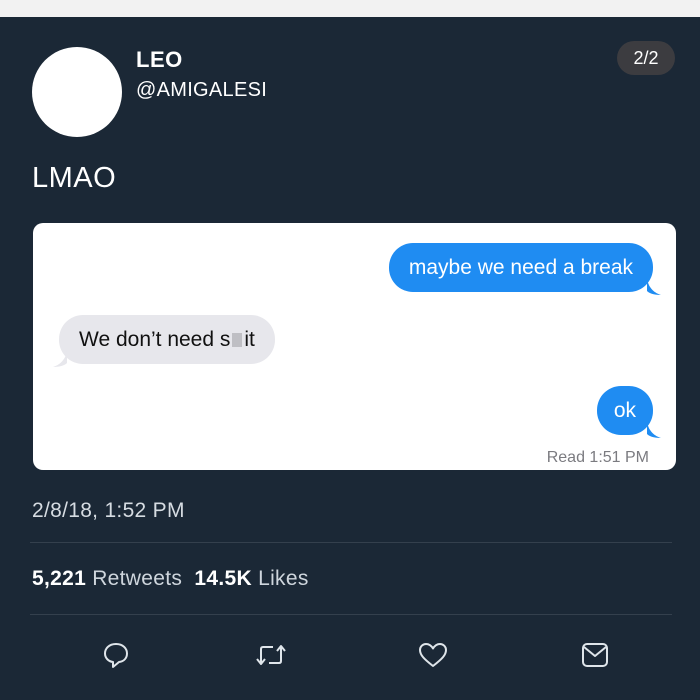 The image size is (700, 700). What do you see at coordinates (249, 339) in the screenshot?
I see `received-message-text-end: it` at bounding box center [249, 339].